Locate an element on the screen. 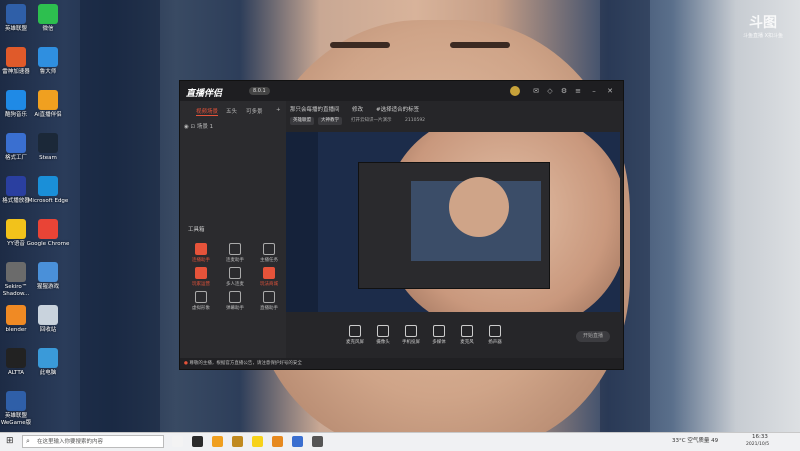 Image resolution: width=800 pixels, height=451 pixels. eye-icon: ◉ ⊡ is located at coordinates (190, 127).